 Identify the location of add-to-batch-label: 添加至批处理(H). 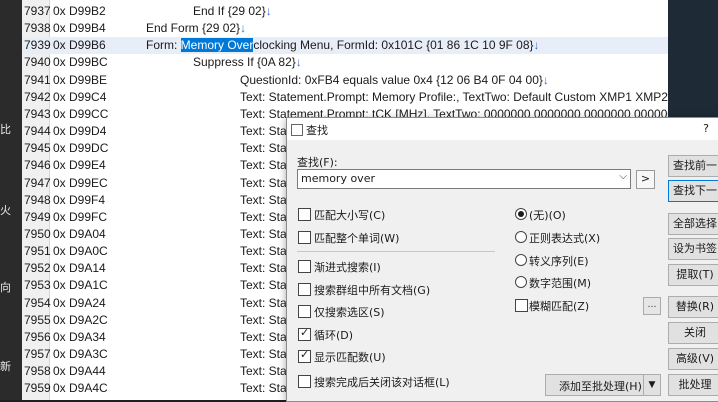
(600, 386).